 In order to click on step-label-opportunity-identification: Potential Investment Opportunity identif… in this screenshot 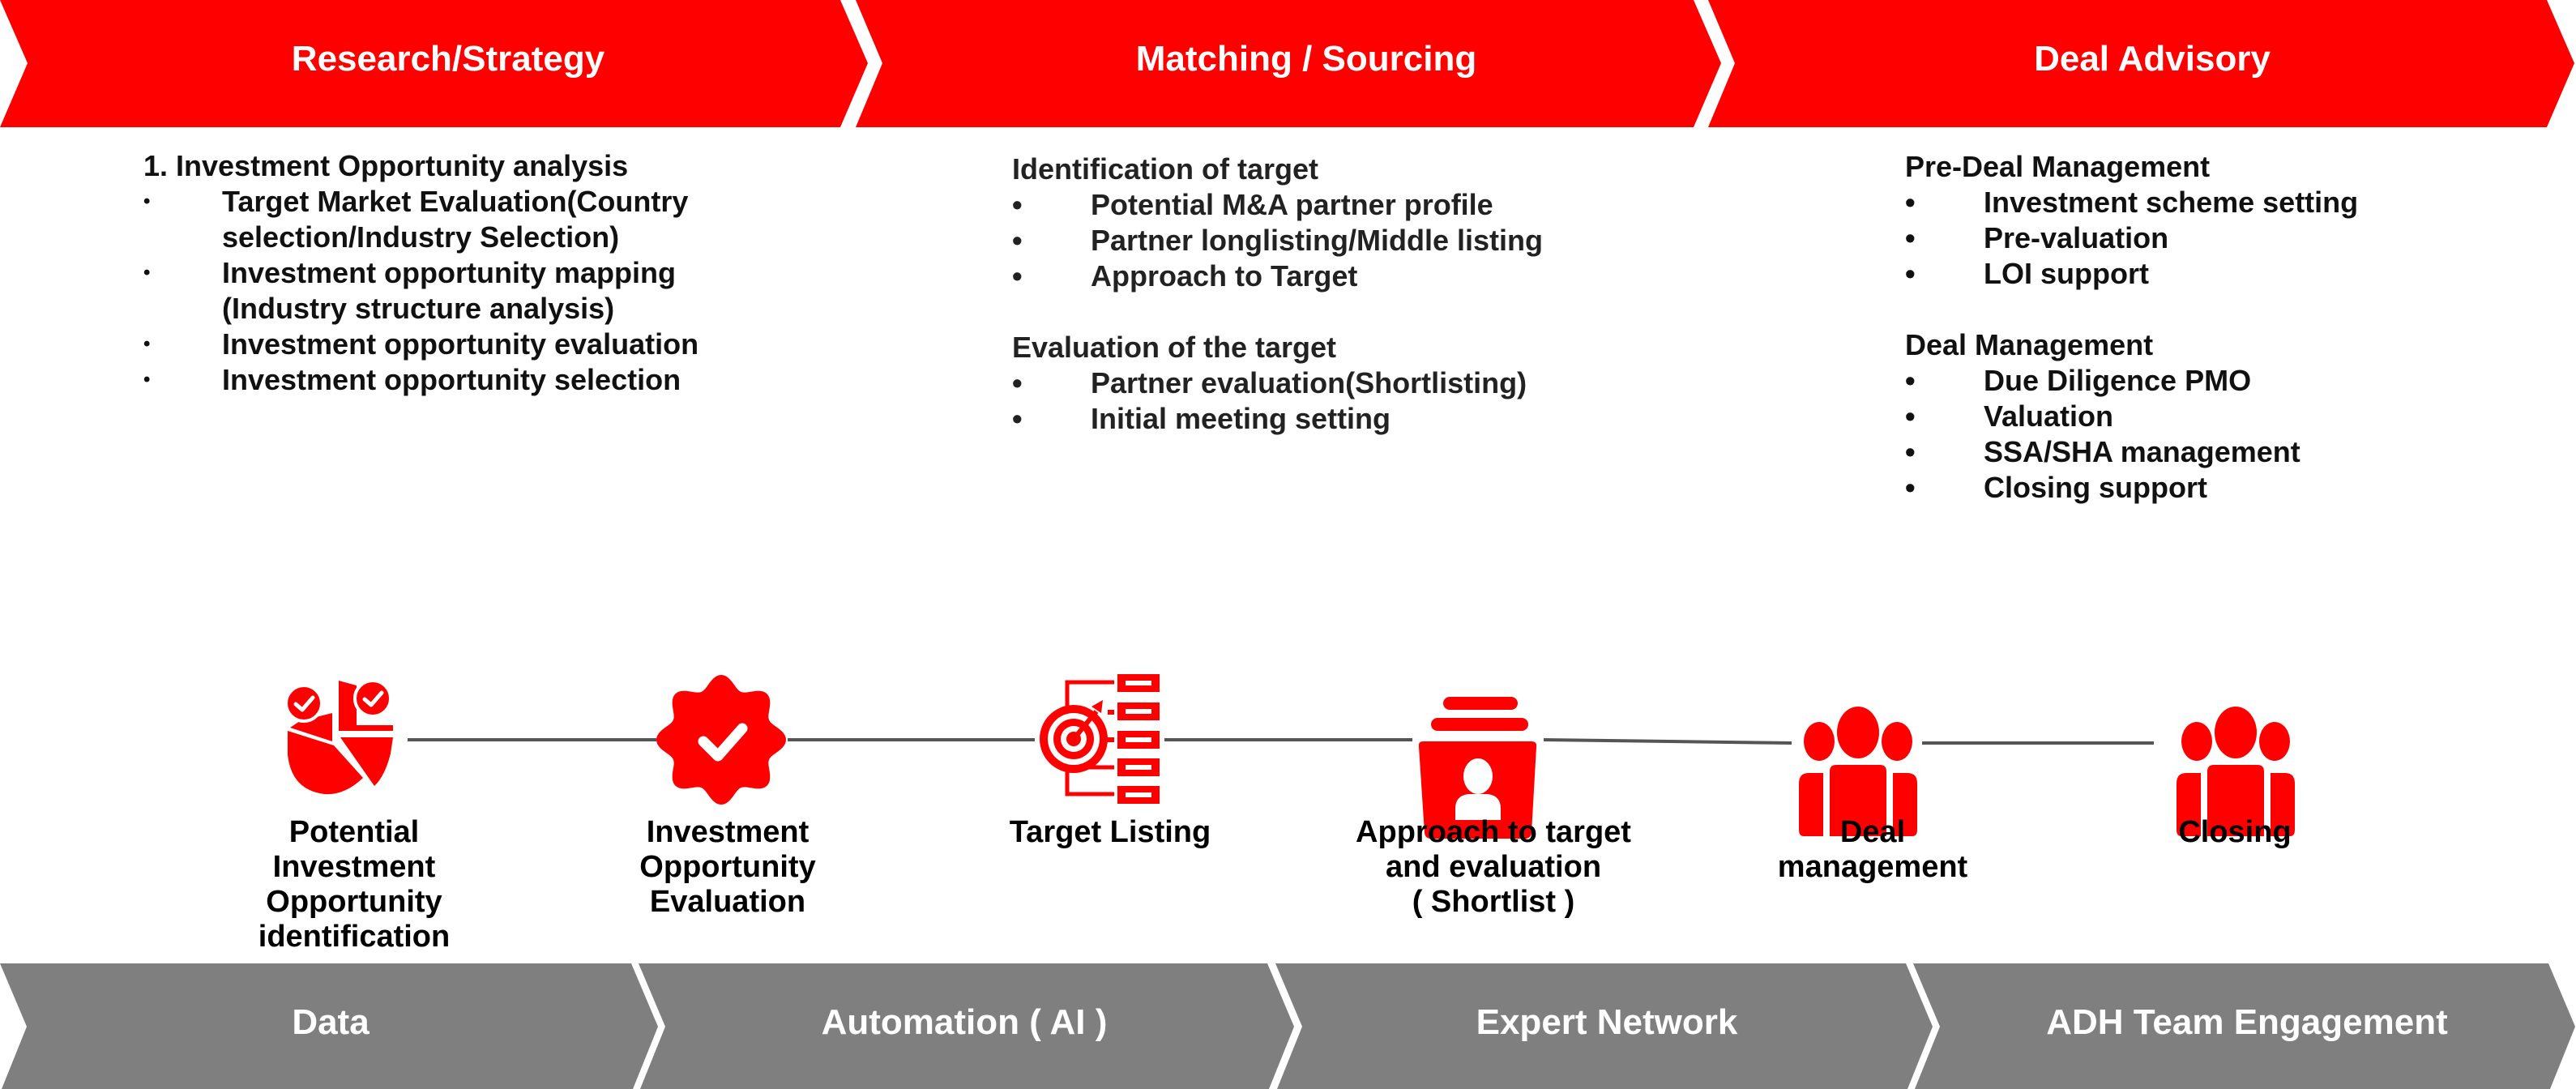, I will do `click(354, 884)`.